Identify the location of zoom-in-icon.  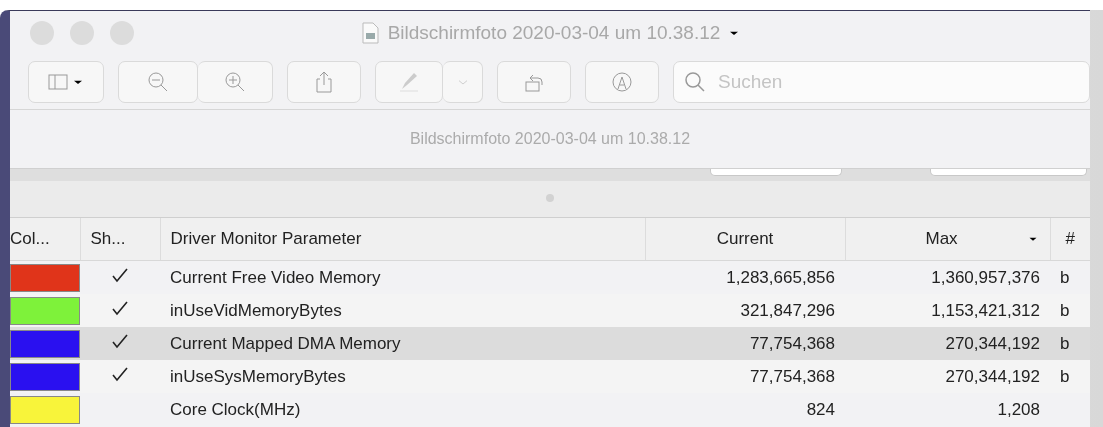
(235, 82).